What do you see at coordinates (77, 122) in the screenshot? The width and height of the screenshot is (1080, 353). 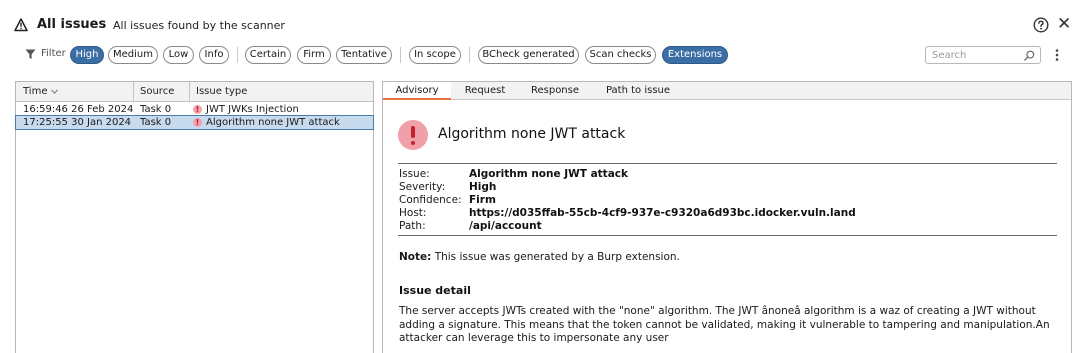 I see `row-time: 17:25:55 30 Jan 2024` at bounding box center [77, 122].